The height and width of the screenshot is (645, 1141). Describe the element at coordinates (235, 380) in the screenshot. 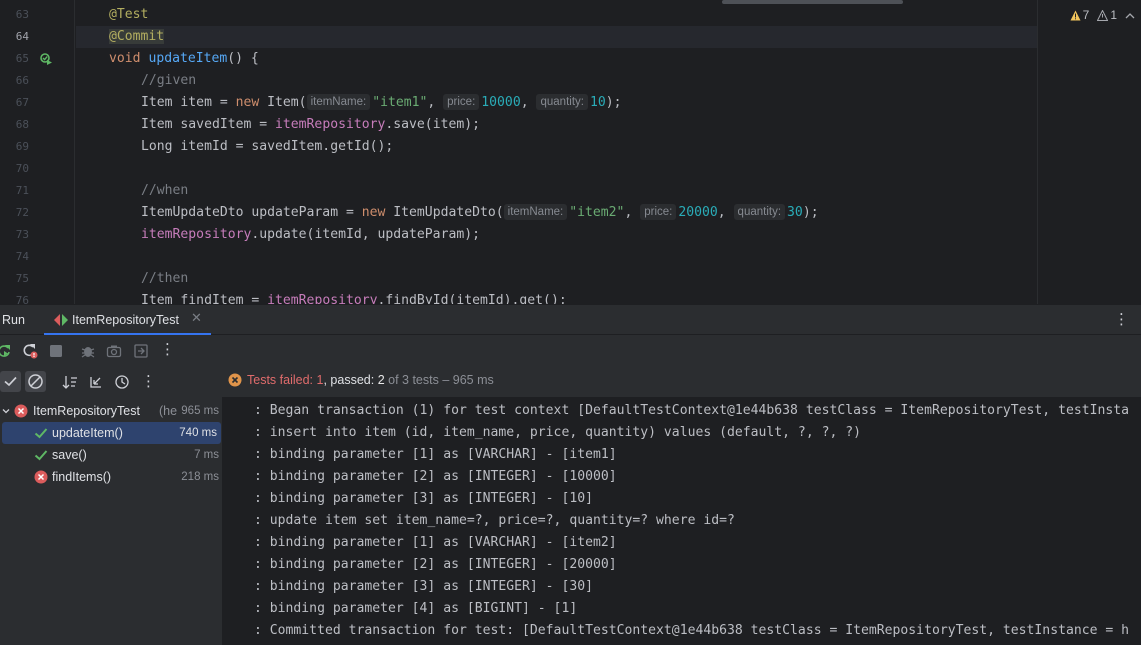

I see `failed-status-icon` at that location.